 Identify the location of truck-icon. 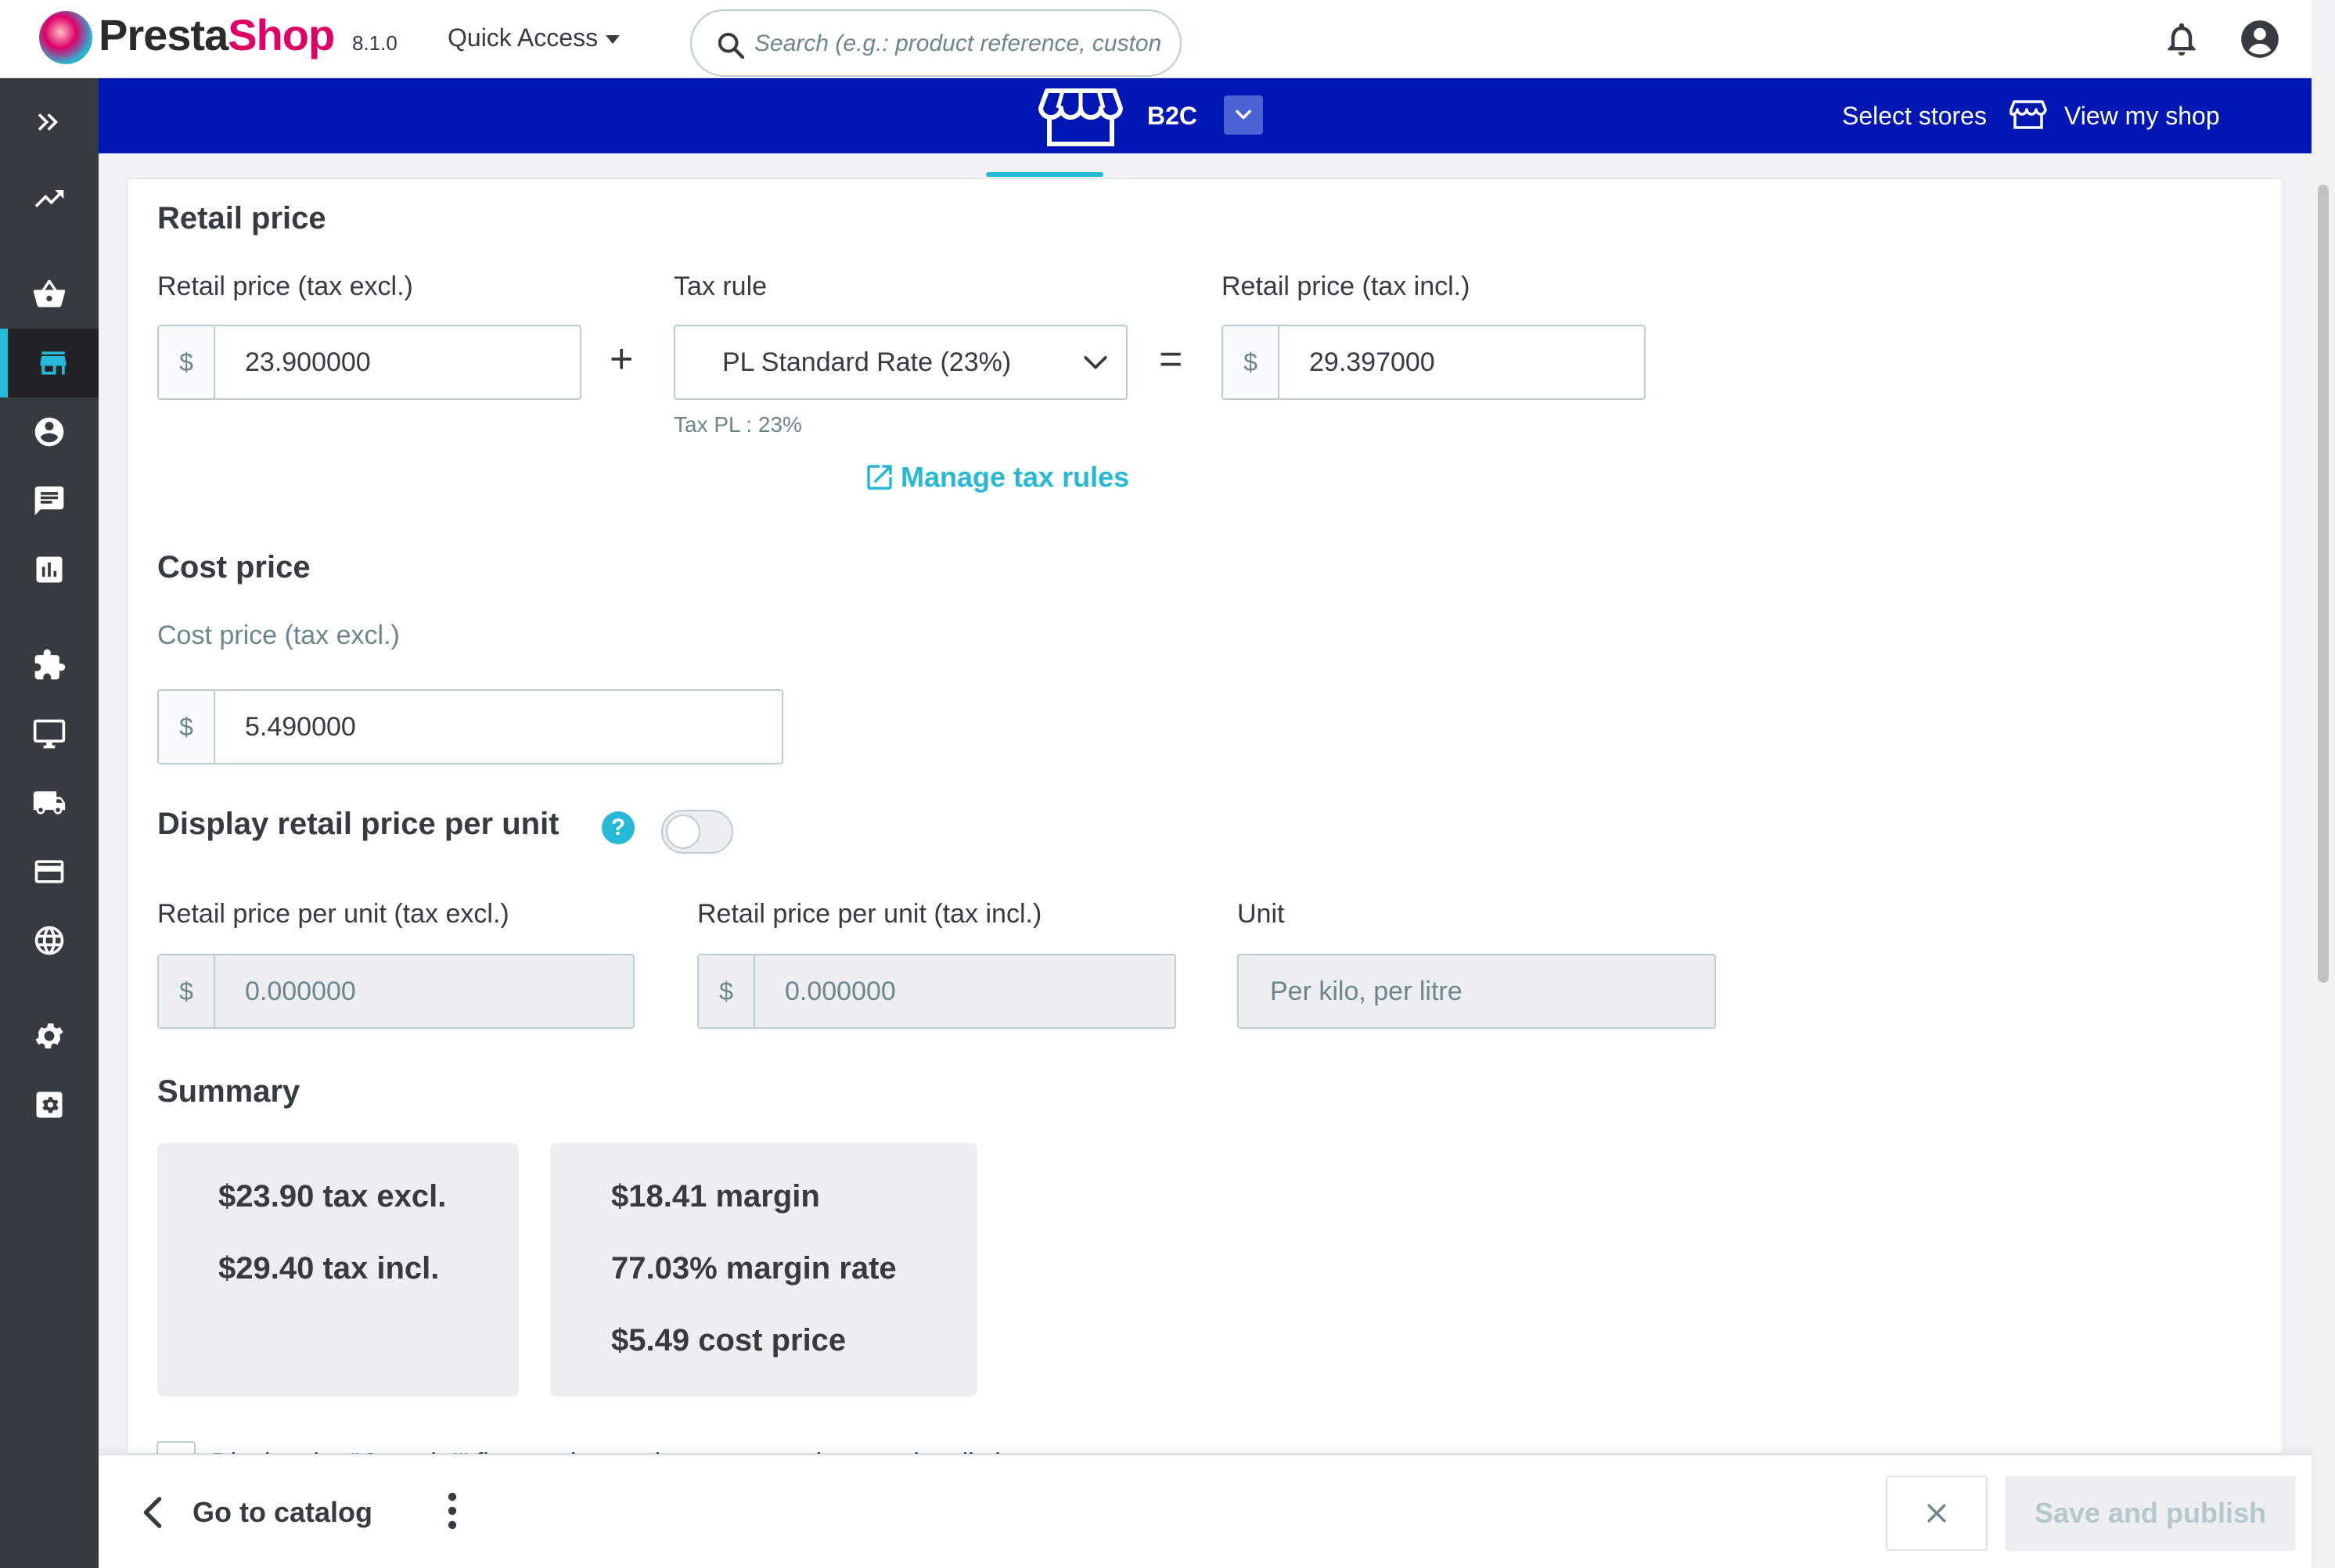
(50, 803).